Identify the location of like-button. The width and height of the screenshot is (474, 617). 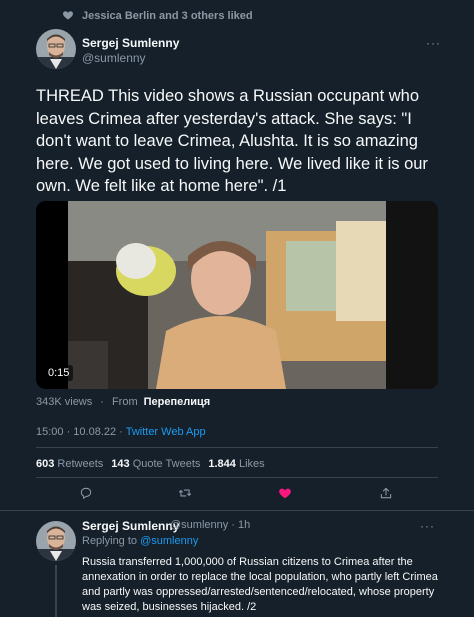
(285, 495).